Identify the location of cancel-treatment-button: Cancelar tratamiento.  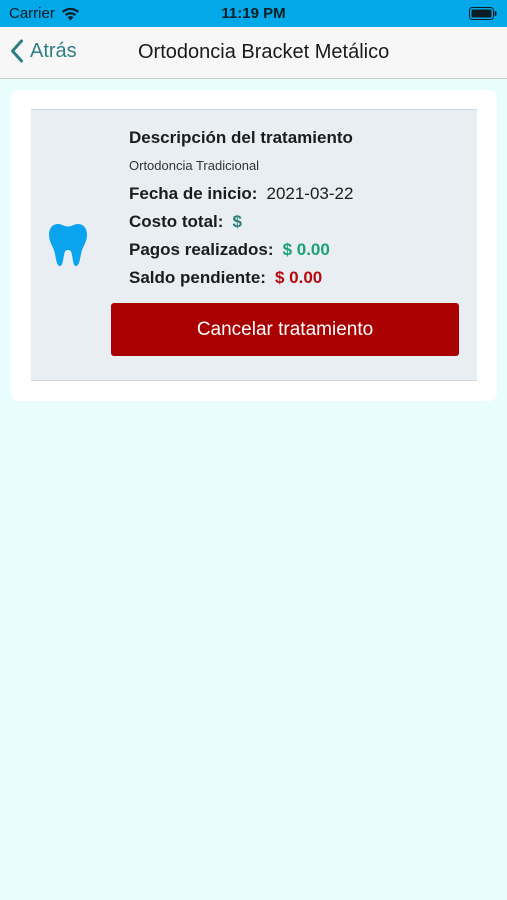
(285, 329).